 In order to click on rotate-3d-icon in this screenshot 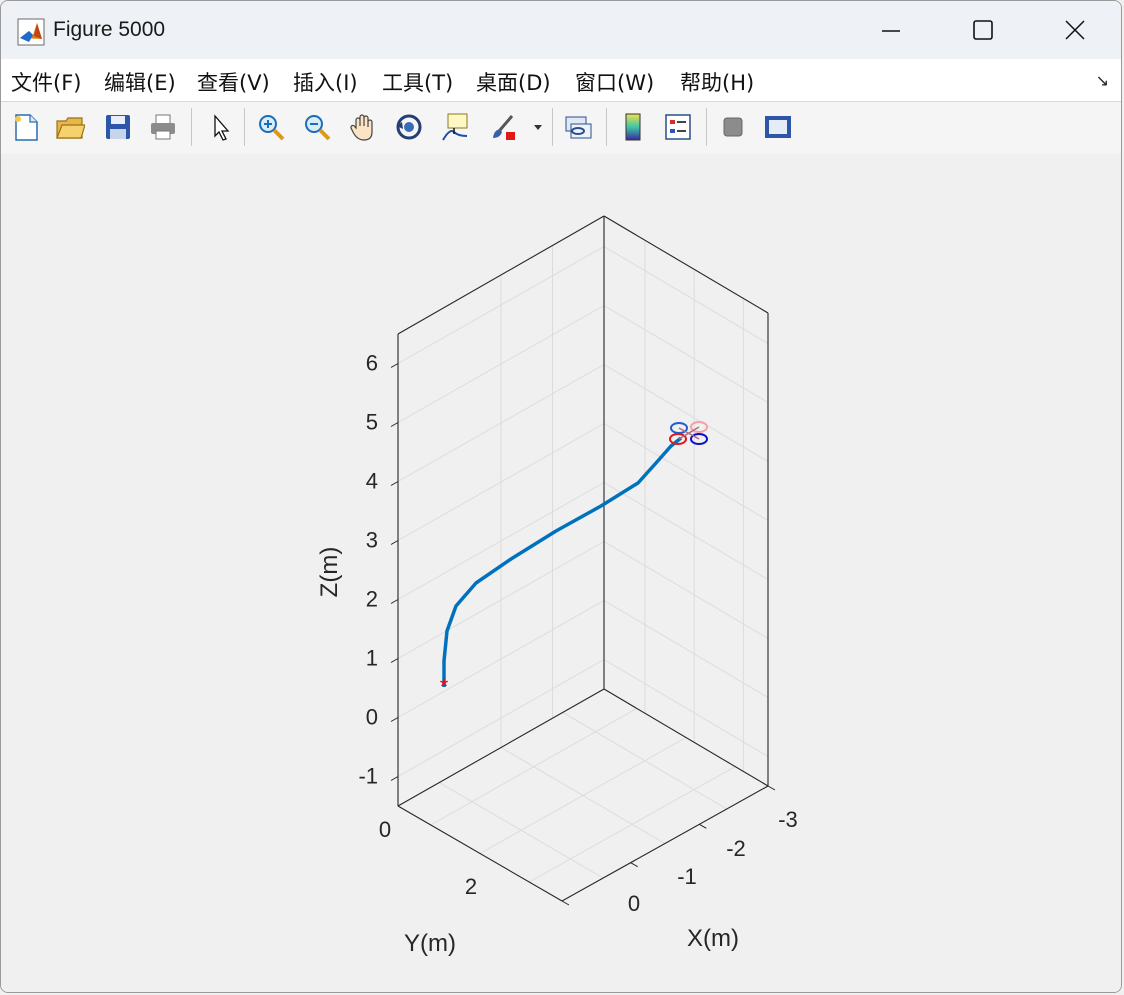, I will do `click(409, 127)`.